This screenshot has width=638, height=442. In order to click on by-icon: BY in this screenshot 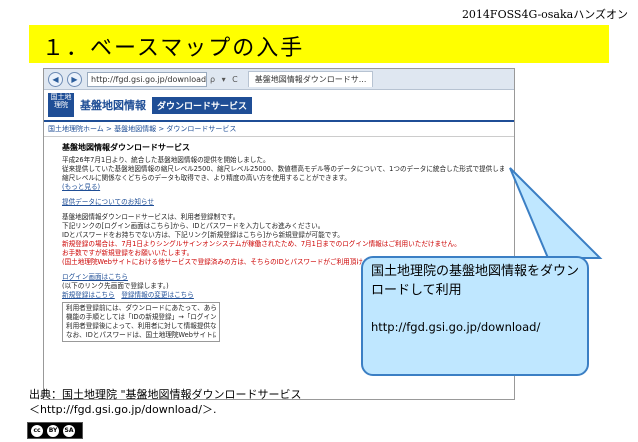, I will do `click(53, 430)`.